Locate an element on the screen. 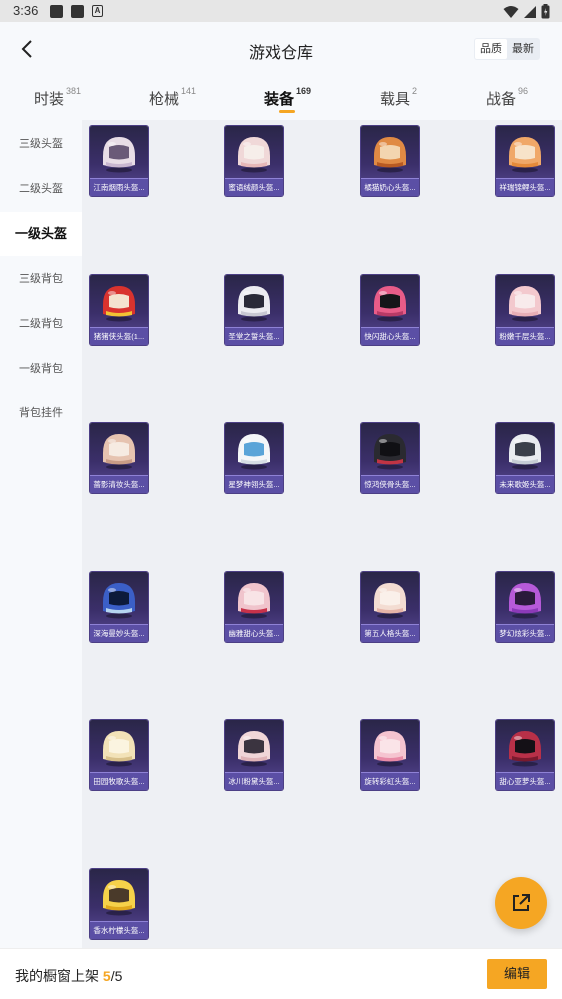  tab-weapons: 枪械 141 is located at coordinates (173, 97).